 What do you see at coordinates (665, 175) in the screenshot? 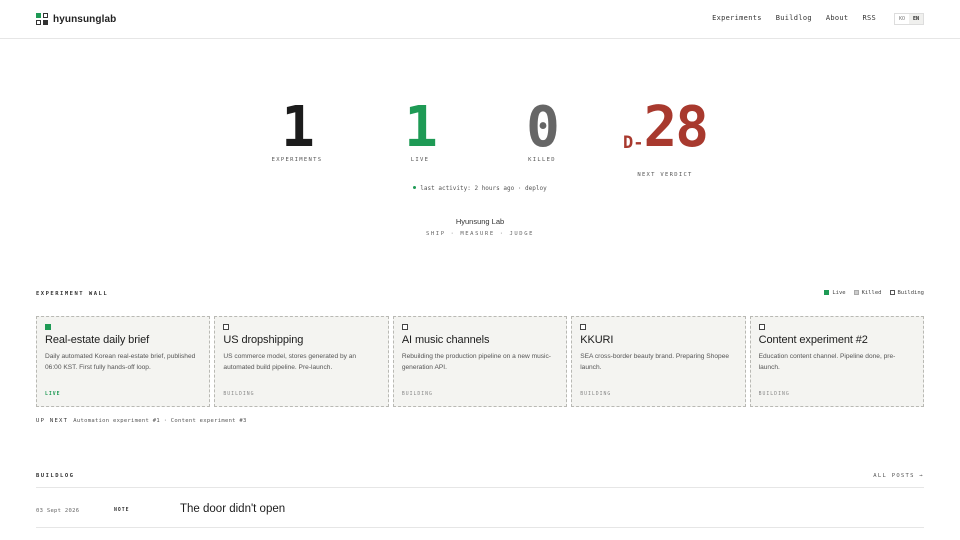
I see `stat-verdict-label: NEXT VERDICT` at bounding box center [665, 175].